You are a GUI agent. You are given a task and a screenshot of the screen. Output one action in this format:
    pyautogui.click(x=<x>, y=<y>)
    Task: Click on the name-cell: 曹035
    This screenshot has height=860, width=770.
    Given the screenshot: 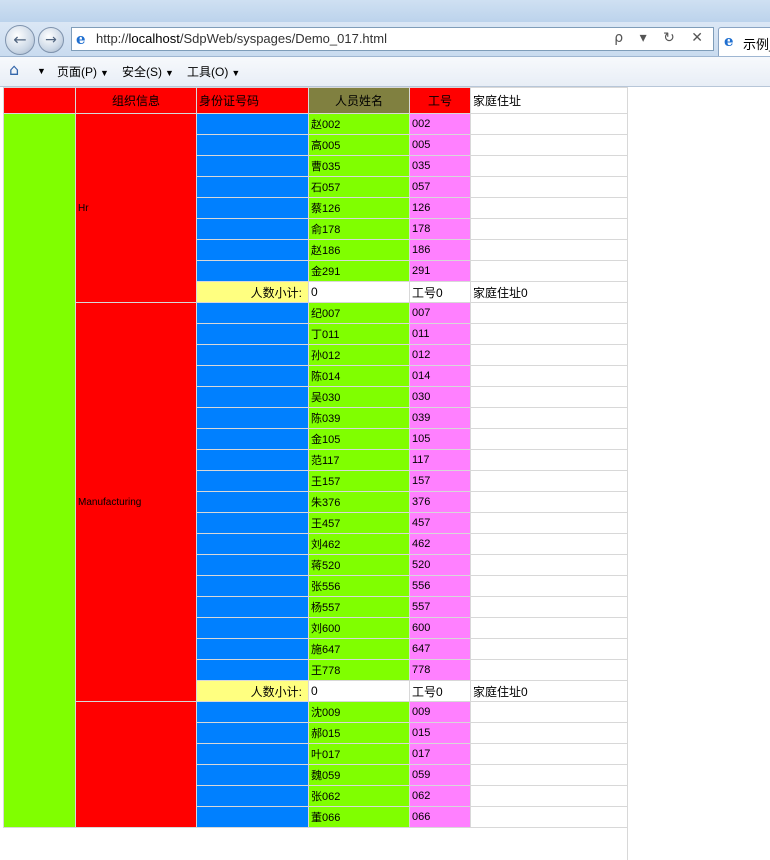 What is the action you would take?
    pyautogui.click(x=359, y=166)
    